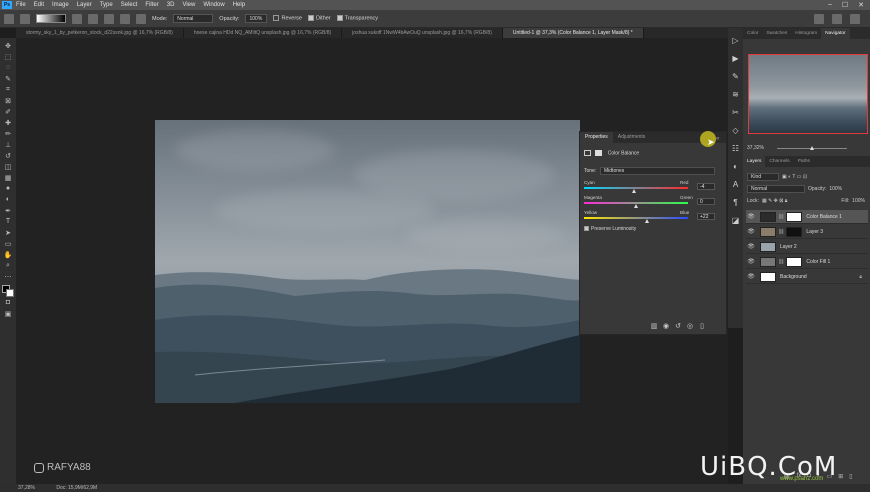 Image resolution: width=870 pixels, height=492 pixels. Describe the element at coordinates (8, 46) in the screenshot. I see `move-tool-icon: ✥` at that location.